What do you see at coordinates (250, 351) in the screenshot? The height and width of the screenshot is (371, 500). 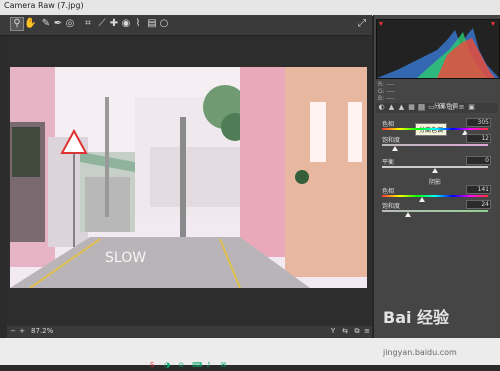 I see `footer-strip: jingyan.baidu.com` at bounding box center [250, 351].